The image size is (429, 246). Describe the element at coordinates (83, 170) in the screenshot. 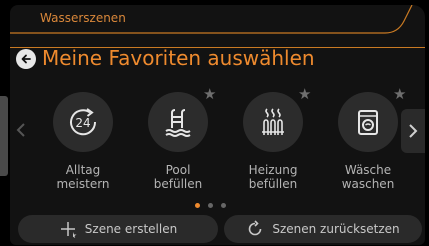

I see `tile-label-line1: Alltag` at that location.